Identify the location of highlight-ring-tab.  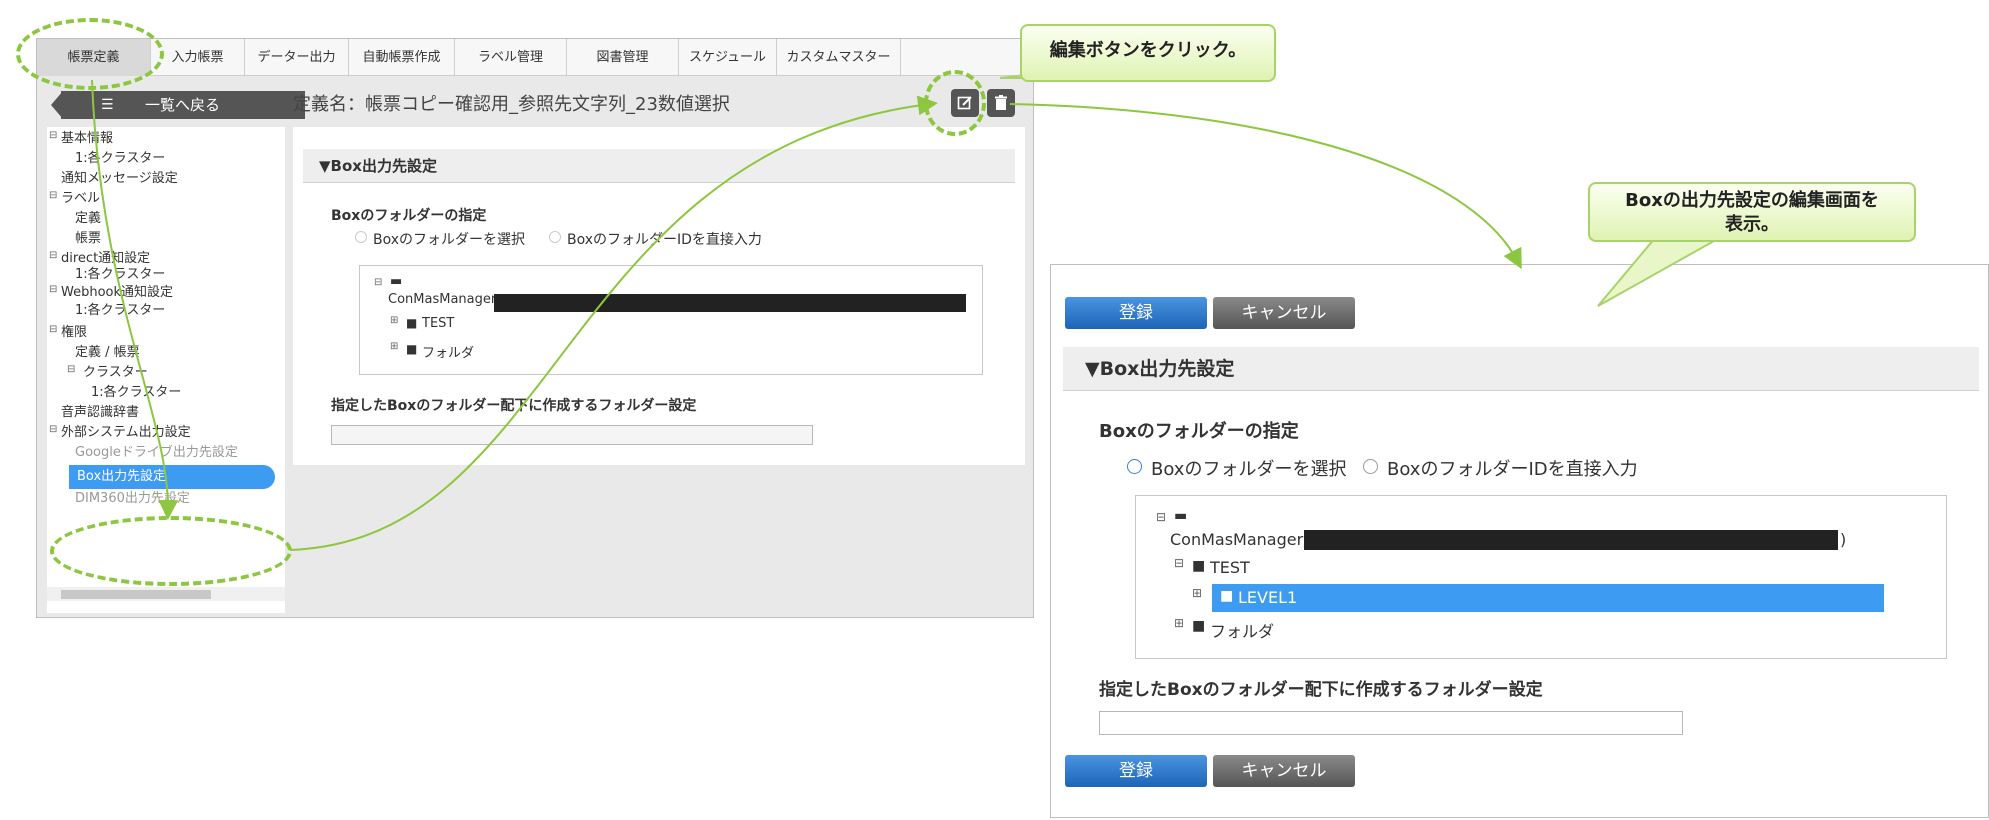
(90, 54).